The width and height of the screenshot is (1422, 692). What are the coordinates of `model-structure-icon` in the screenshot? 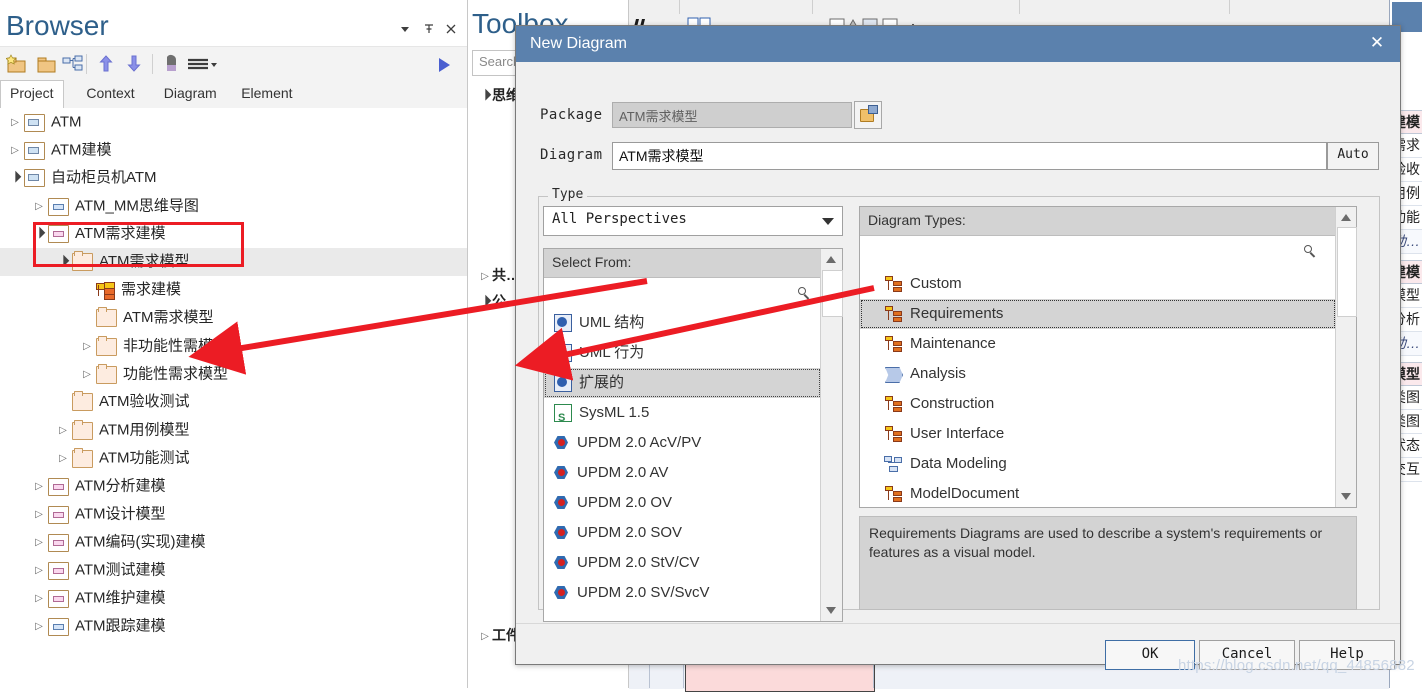 It's located at (74, 65).